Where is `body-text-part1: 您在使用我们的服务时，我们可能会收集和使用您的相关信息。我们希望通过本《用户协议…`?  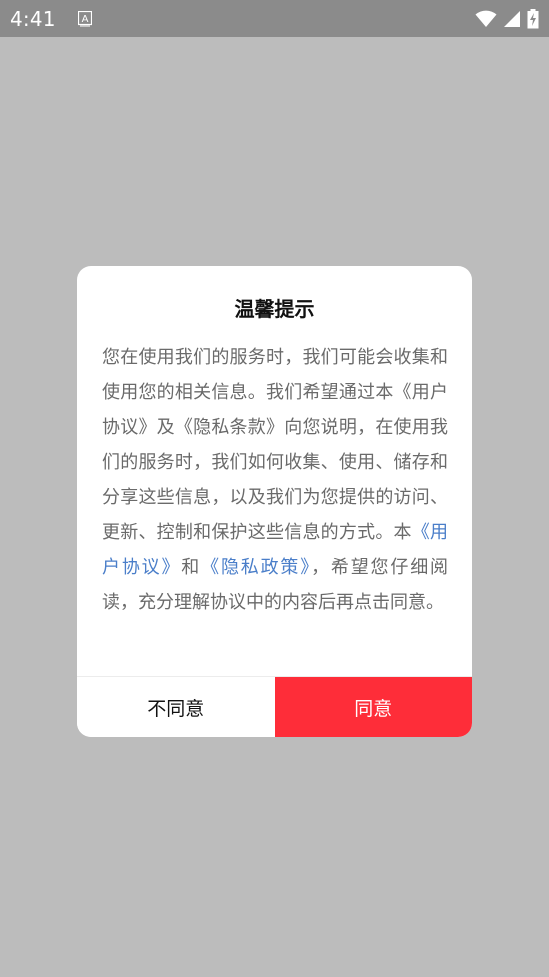 body-text-part1: 您在使用我们的服务时，我们可能会收集和使用您的相关信息。我们希望通过本《用户协议… is located at coordinates (275, 445).